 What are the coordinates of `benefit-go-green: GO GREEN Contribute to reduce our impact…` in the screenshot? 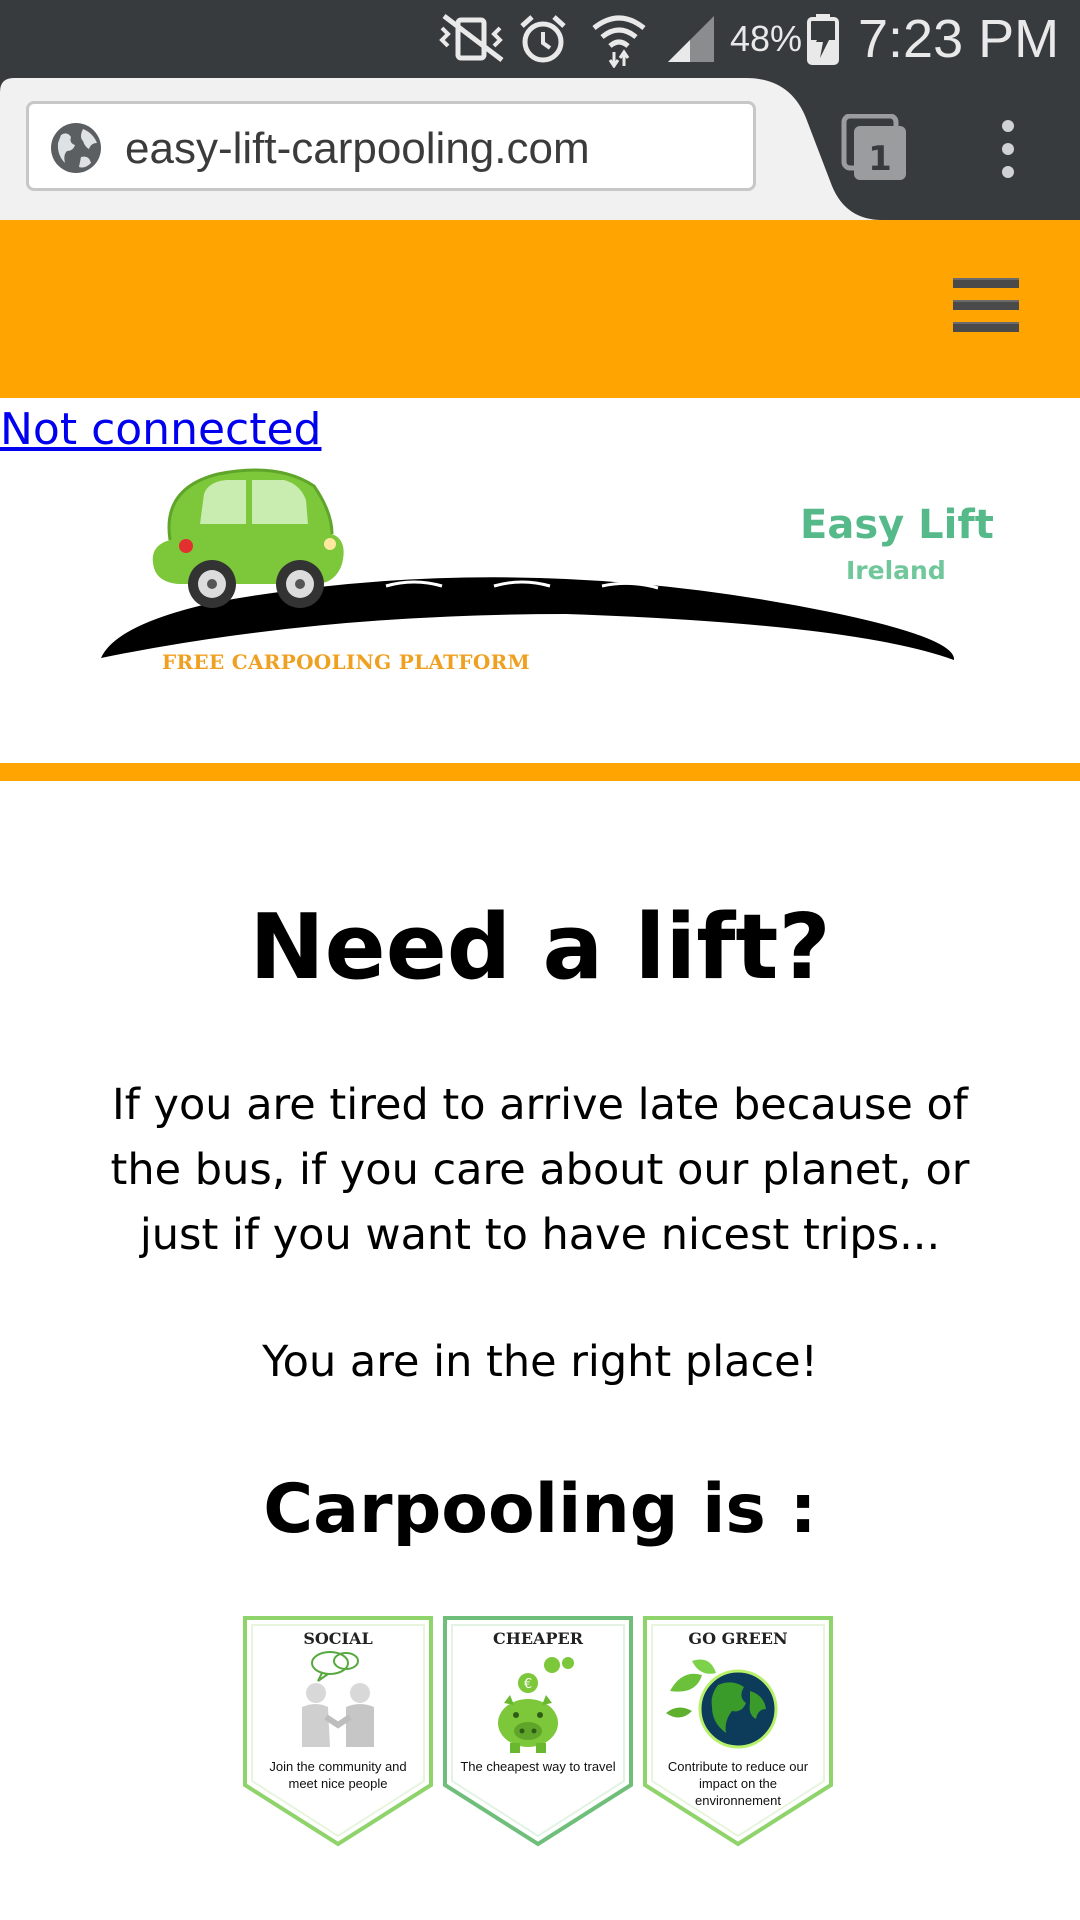 It's located at (738, 1731).